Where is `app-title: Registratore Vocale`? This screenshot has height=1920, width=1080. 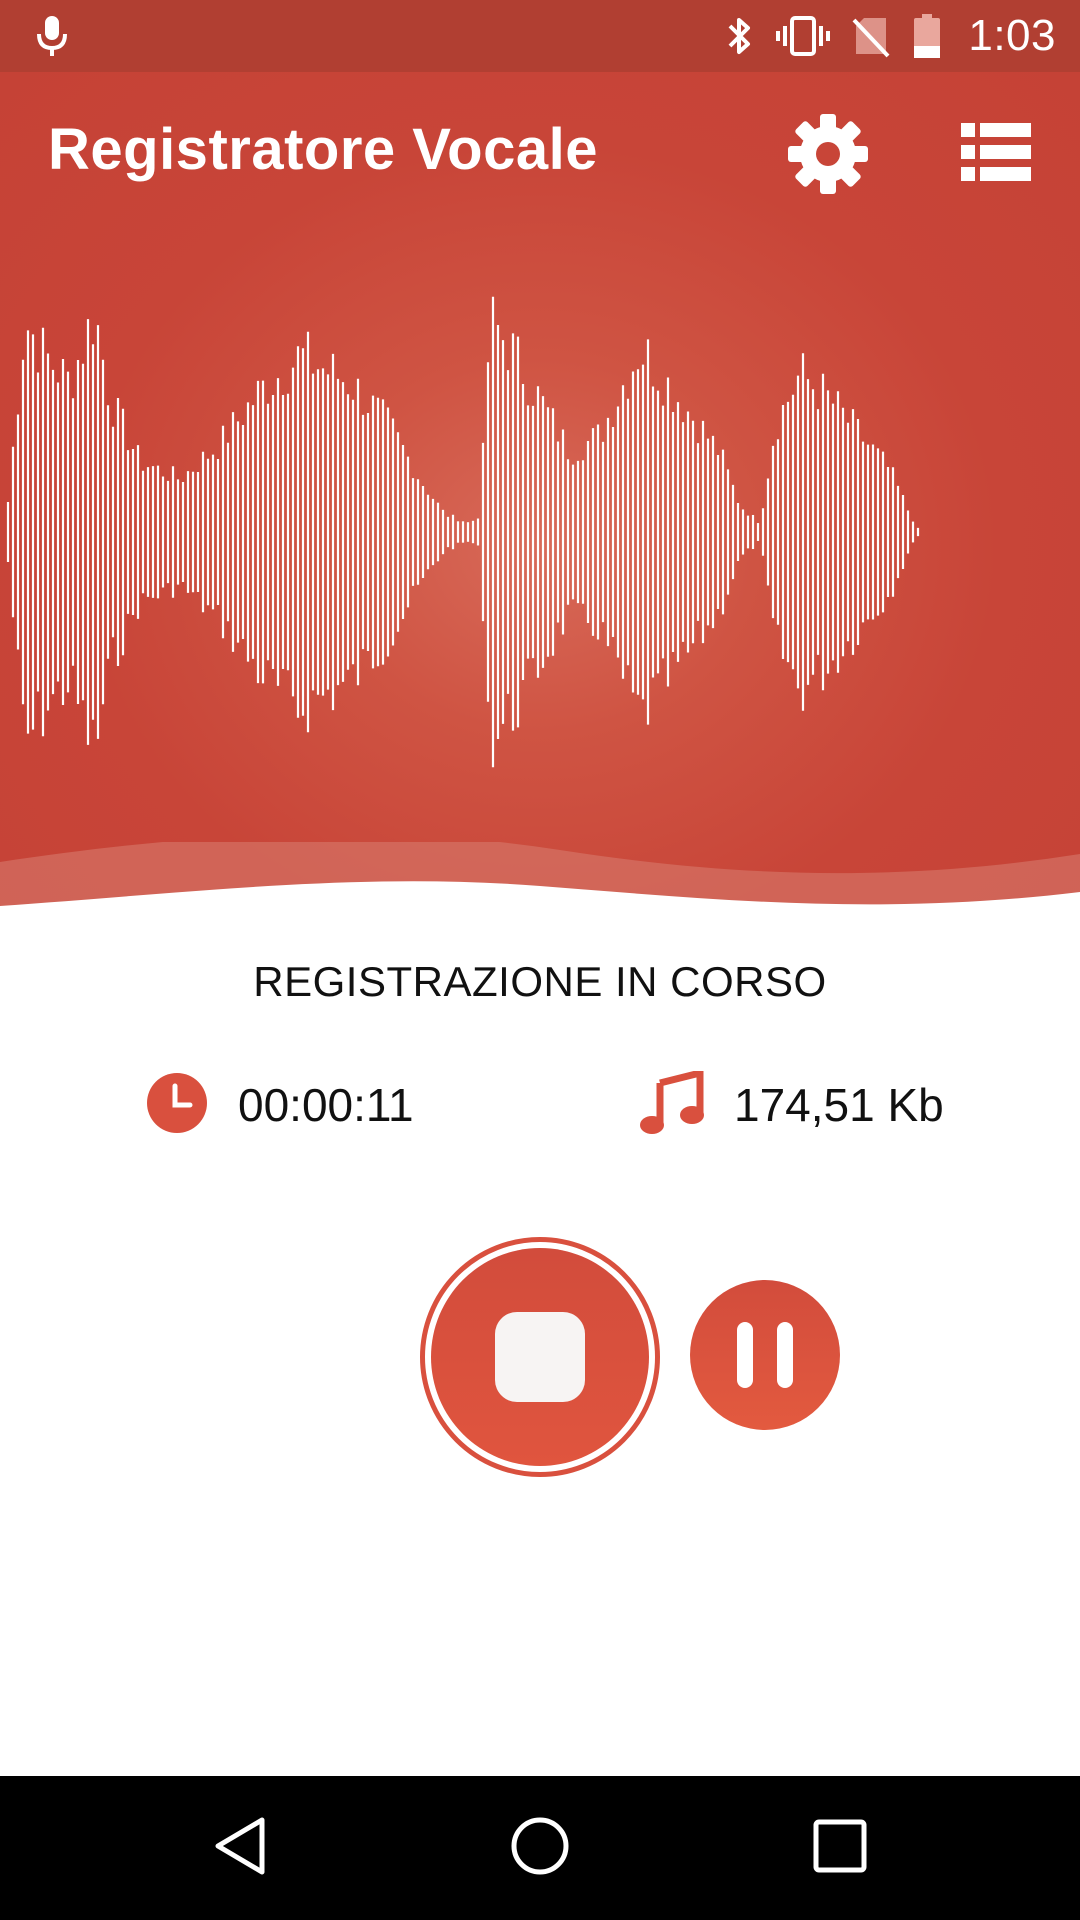
app-title: Registratore Vocale is located at coordinates (323, 149).